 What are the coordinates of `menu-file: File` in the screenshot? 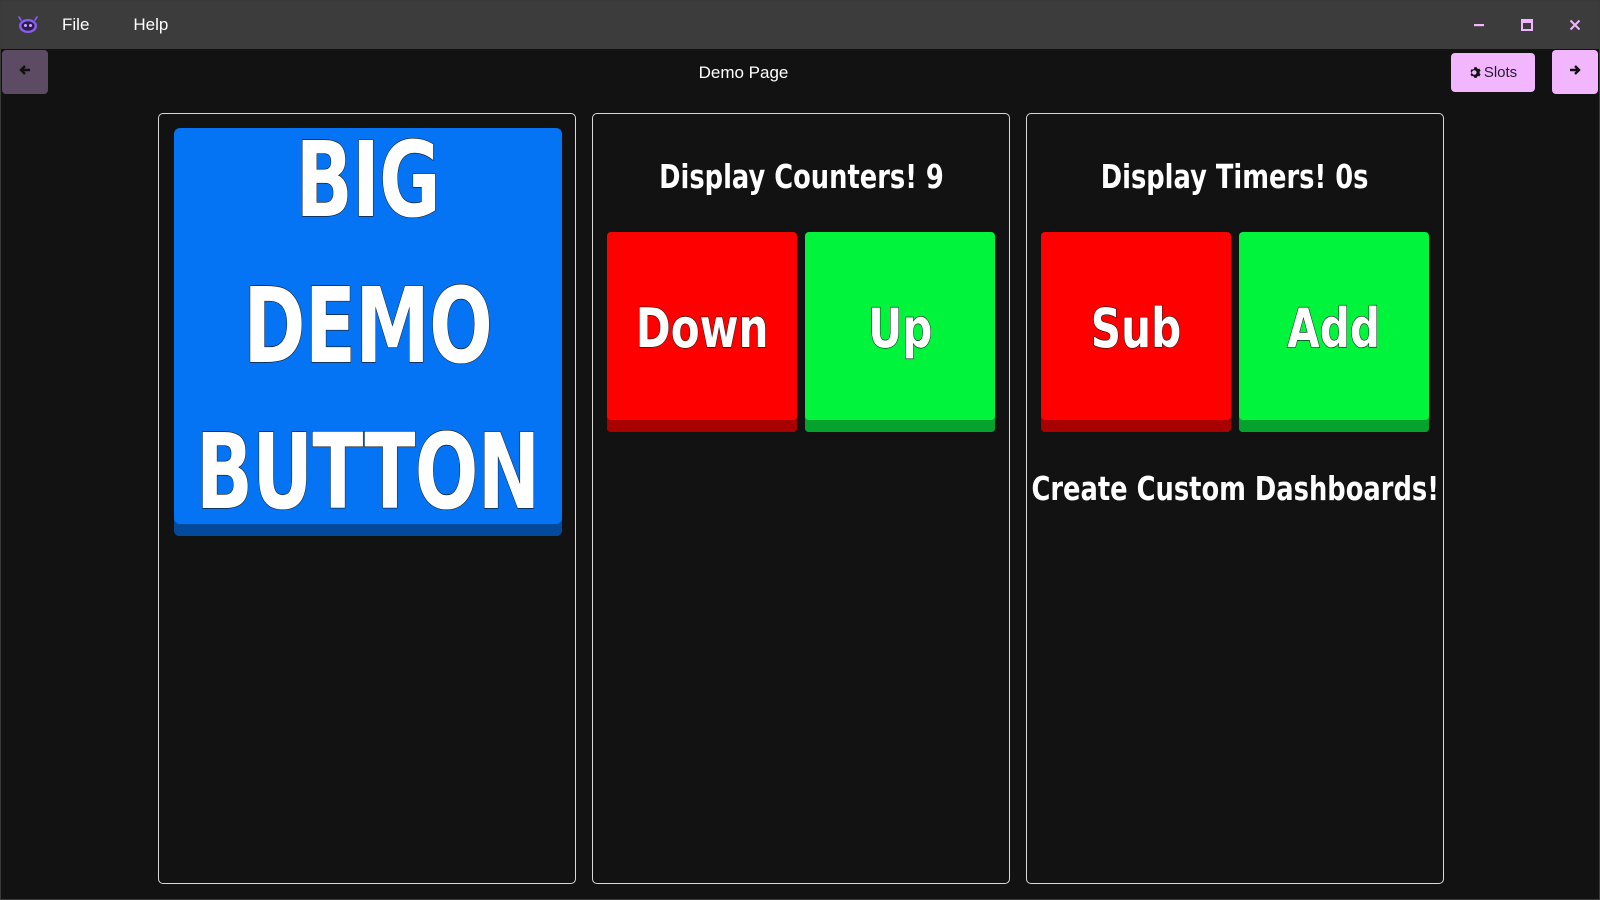 It's located at (75, 25).